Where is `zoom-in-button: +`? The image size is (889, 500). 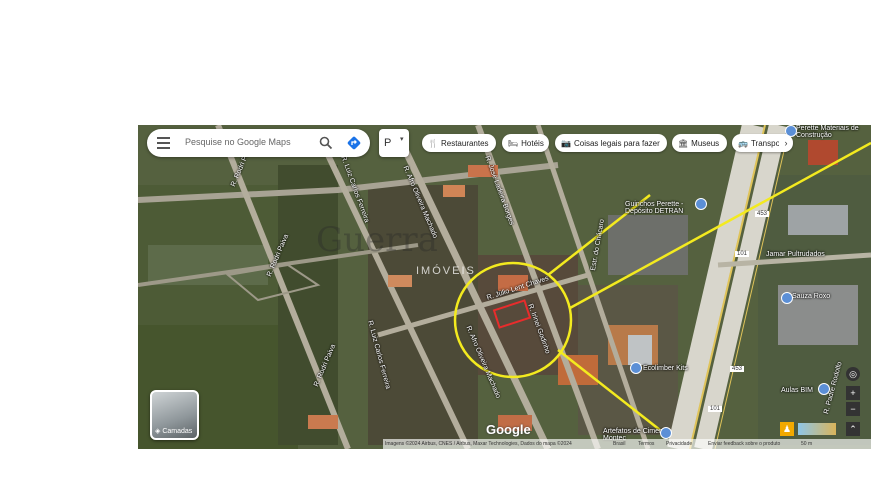
zoom-in-button: + is located at coordinates (853, 393).